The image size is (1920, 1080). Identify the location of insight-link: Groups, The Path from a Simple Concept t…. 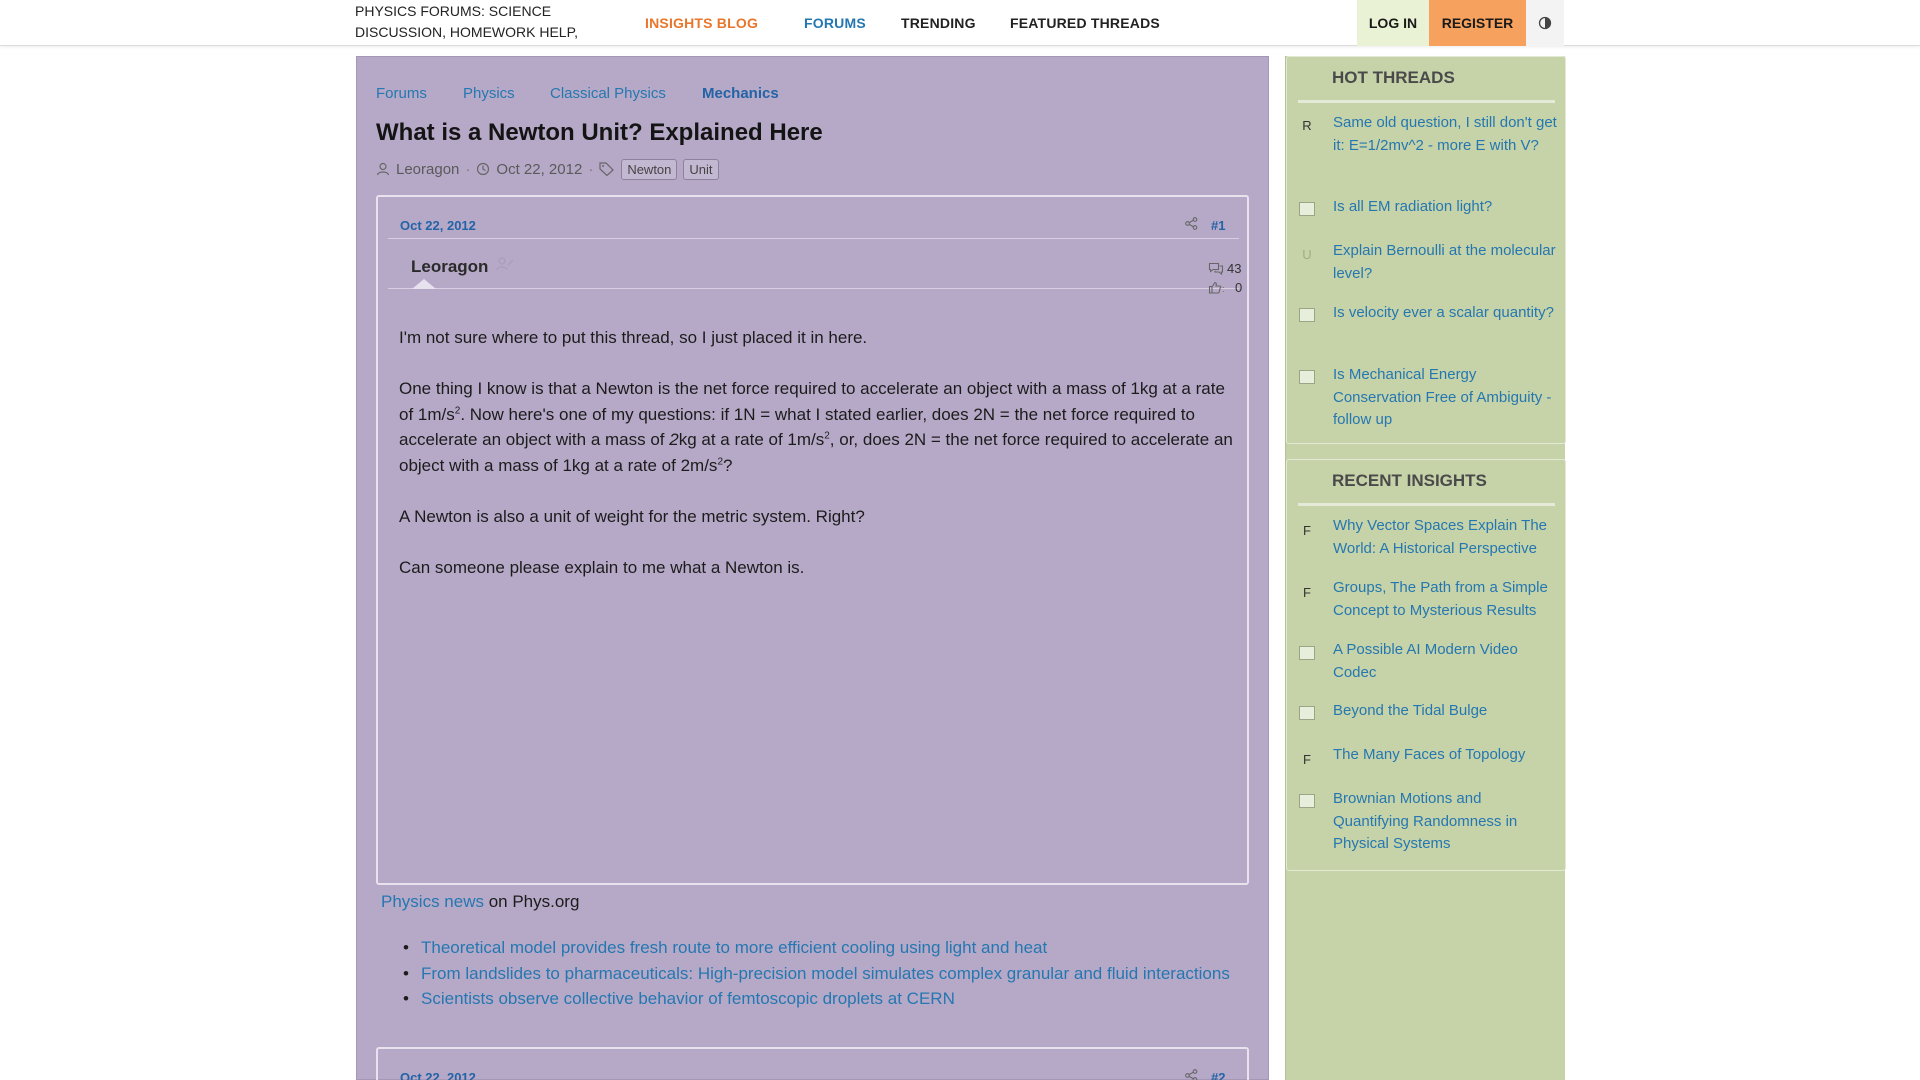
(1447, 599).